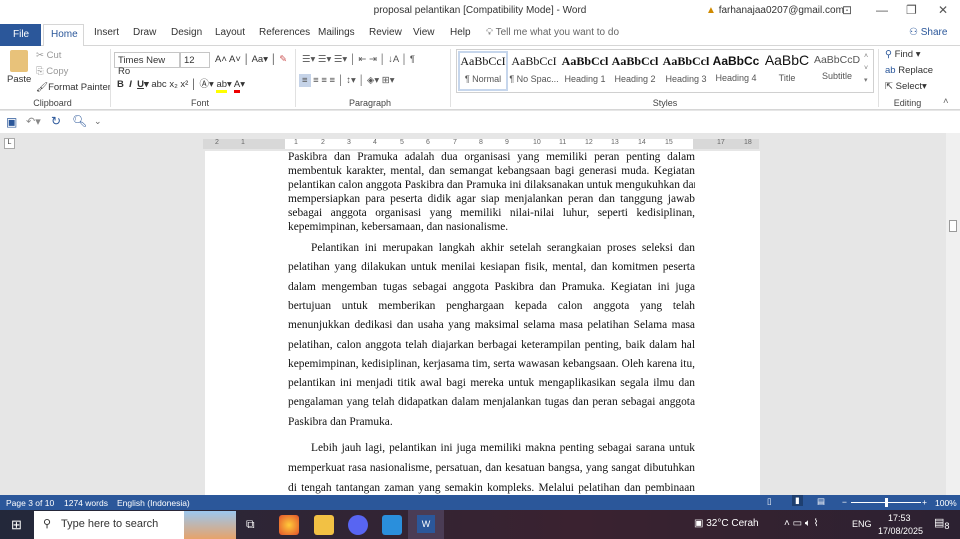 Image resolution: width=960 pixels, height=539 pixels. Describe the element at coordinates (9, 143) in the screenshot. I see `tab-selector: L` at that location.